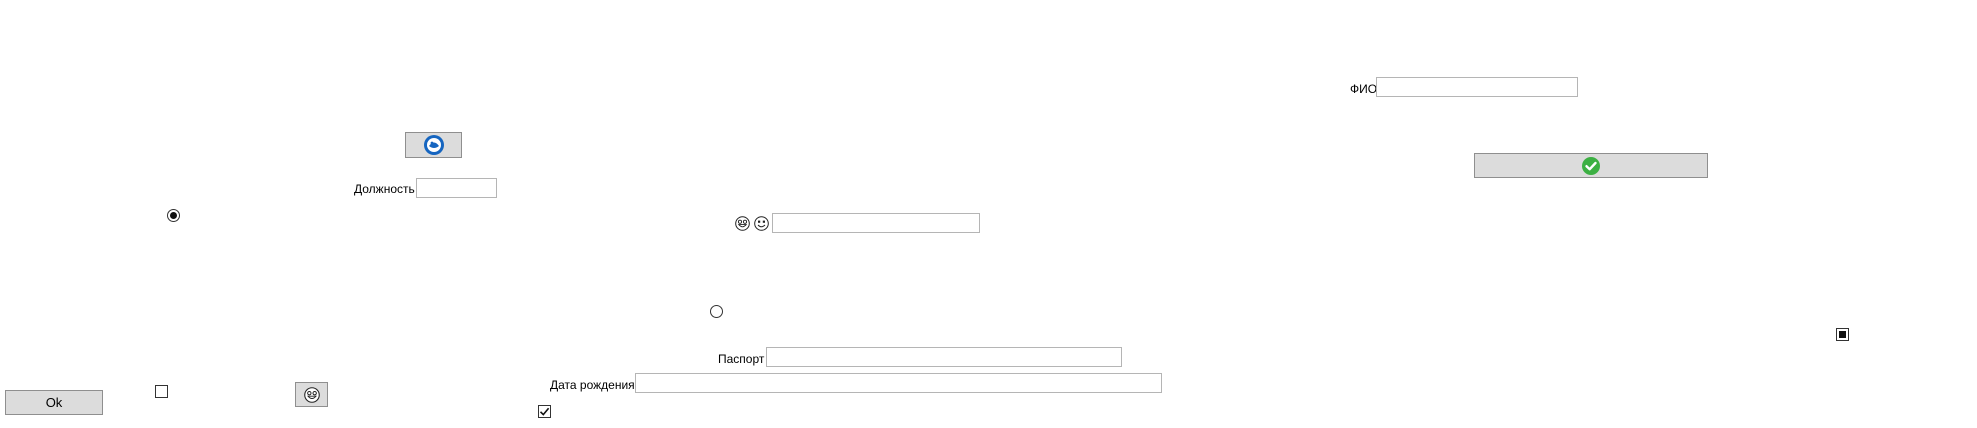 The image size is (1977, 428). I want to click on passport-label: Паспорт, so click(741, 359).